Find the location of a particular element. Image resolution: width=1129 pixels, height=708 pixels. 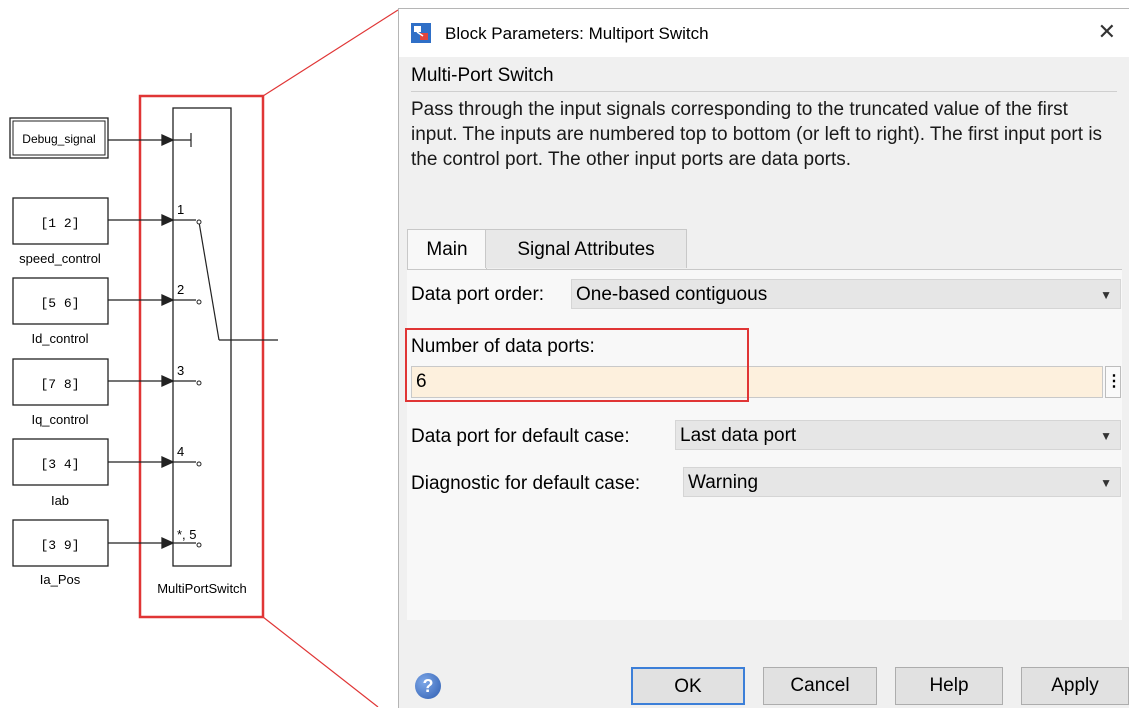

num-data-ports-label: Number of data ports: is located at coordinates (503, 346).